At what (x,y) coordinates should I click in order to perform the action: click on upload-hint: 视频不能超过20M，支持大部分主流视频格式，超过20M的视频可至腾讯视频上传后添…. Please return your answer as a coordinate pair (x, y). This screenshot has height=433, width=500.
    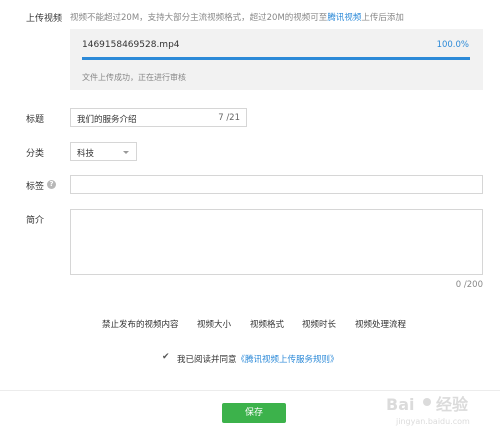
    Looking at the image, I should click on (237, 17).